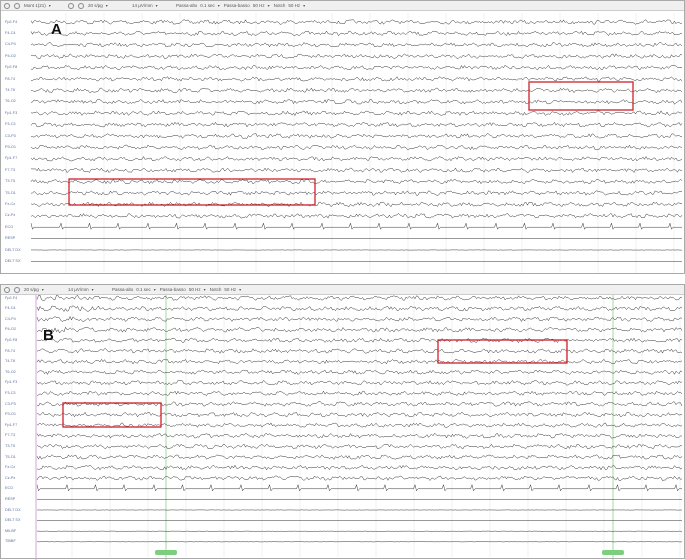 This screenshot has width=685, height=560. I want to click on channel-label: MILBF, so click(10, 531).